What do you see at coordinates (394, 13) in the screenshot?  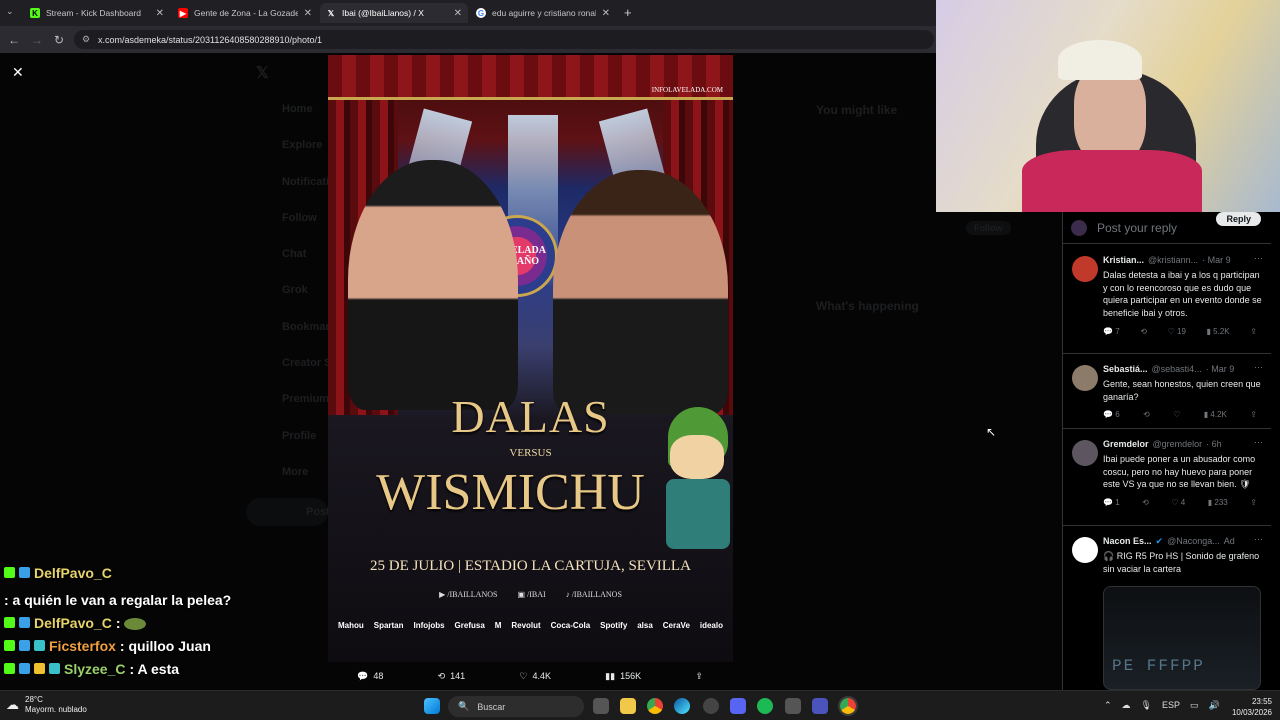 I see `tab-x-ibai: 𝕏 Ibai (@IbaiLlanos) / X ✕` at bounding box center [394, 13].